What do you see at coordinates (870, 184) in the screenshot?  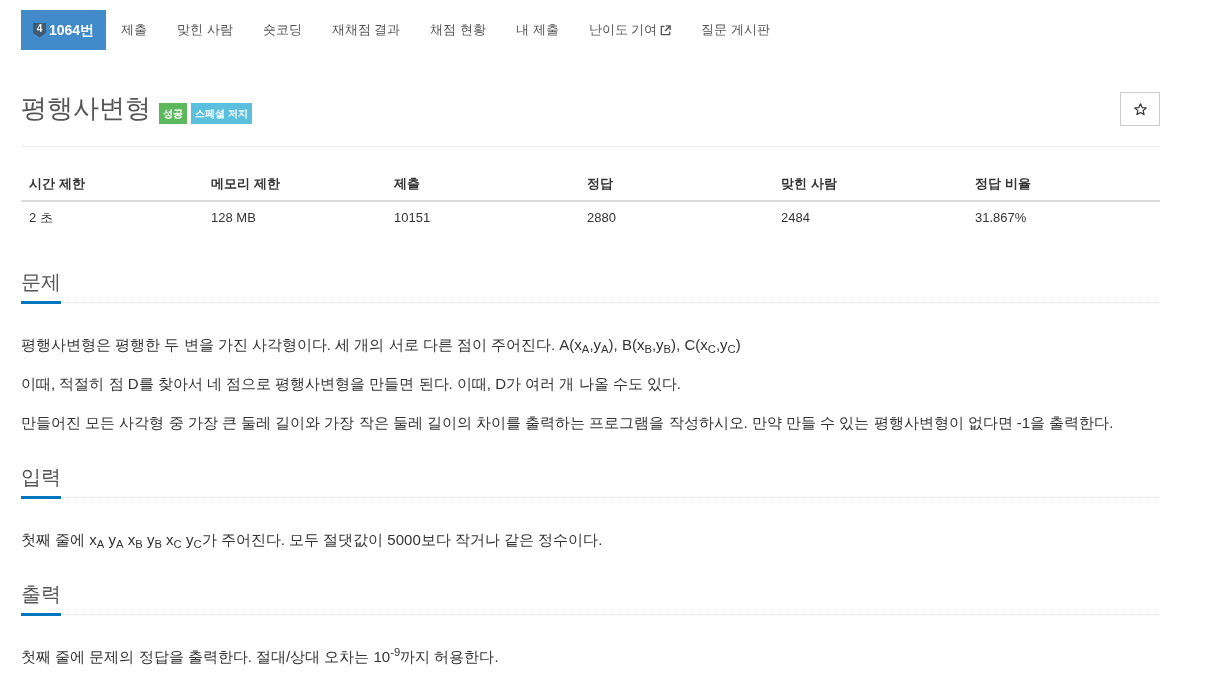 I see `column-header: 맞힌 사람` at bounding box center [870, 184].